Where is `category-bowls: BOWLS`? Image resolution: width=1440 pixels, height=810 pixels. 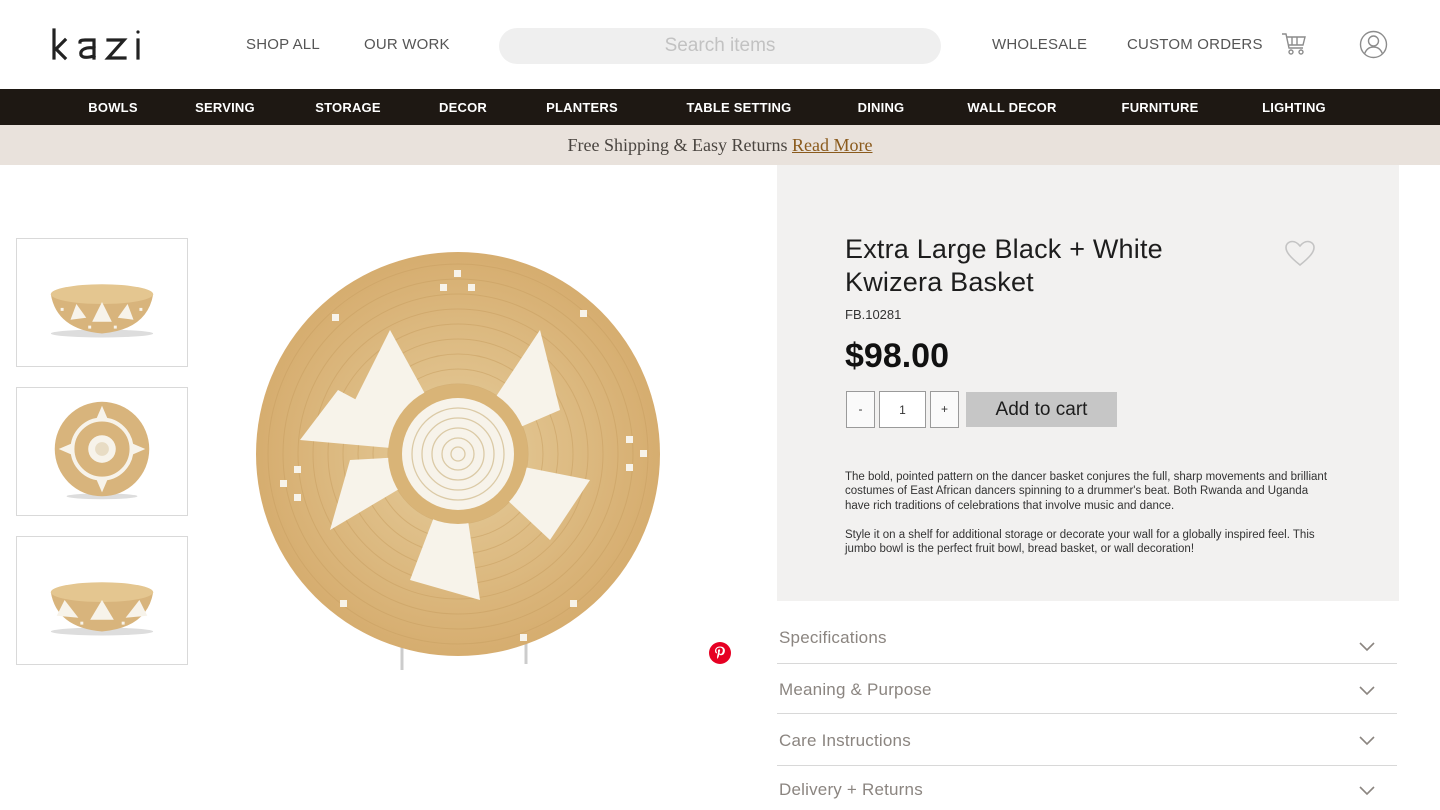
category-bowls: BOWLS is located at coordinates (112, 107).